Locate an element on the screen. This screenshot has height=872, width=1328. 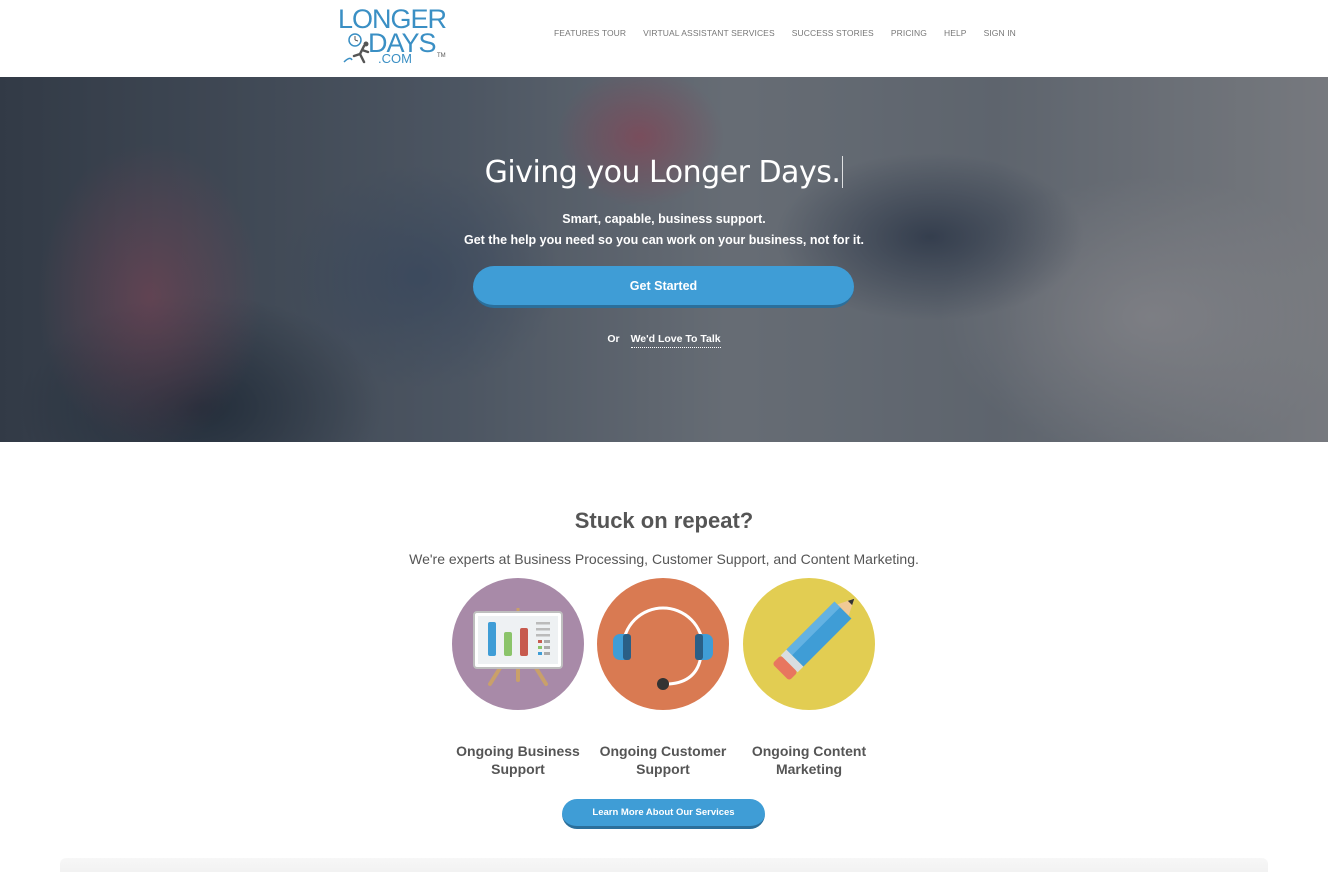
hero-title-text: Giving you Longer Days. is located at coordinates (662, 172).